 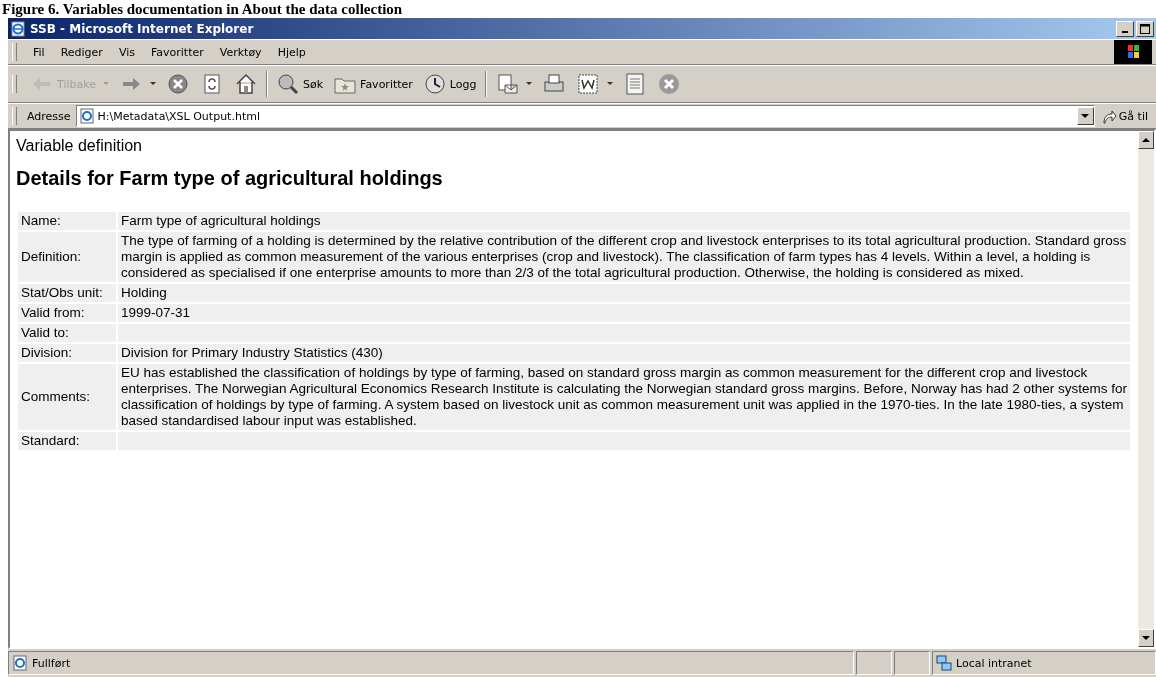 What do you see at coordinates (587, 84) in the screenshot?
I see `document-icon` at bounding box center [587, 84].